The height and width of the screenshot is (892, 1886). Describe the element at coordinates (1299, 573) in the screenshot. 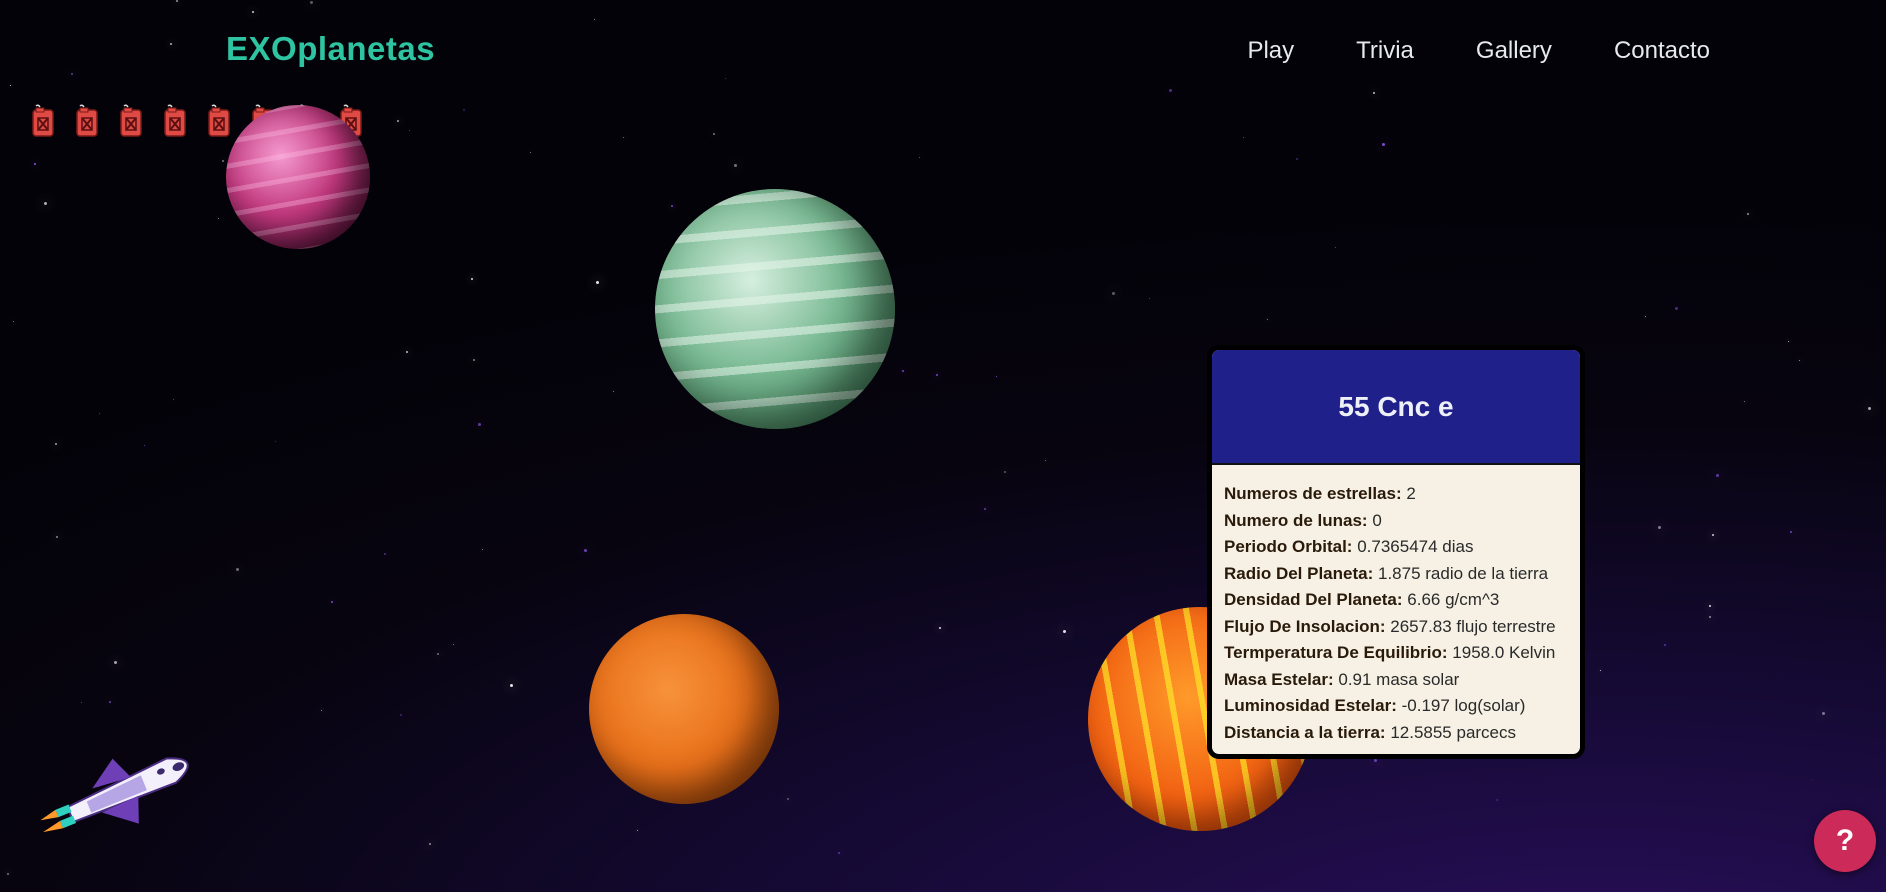

I see `stat-label: Radio Del Planeta:` at that location.